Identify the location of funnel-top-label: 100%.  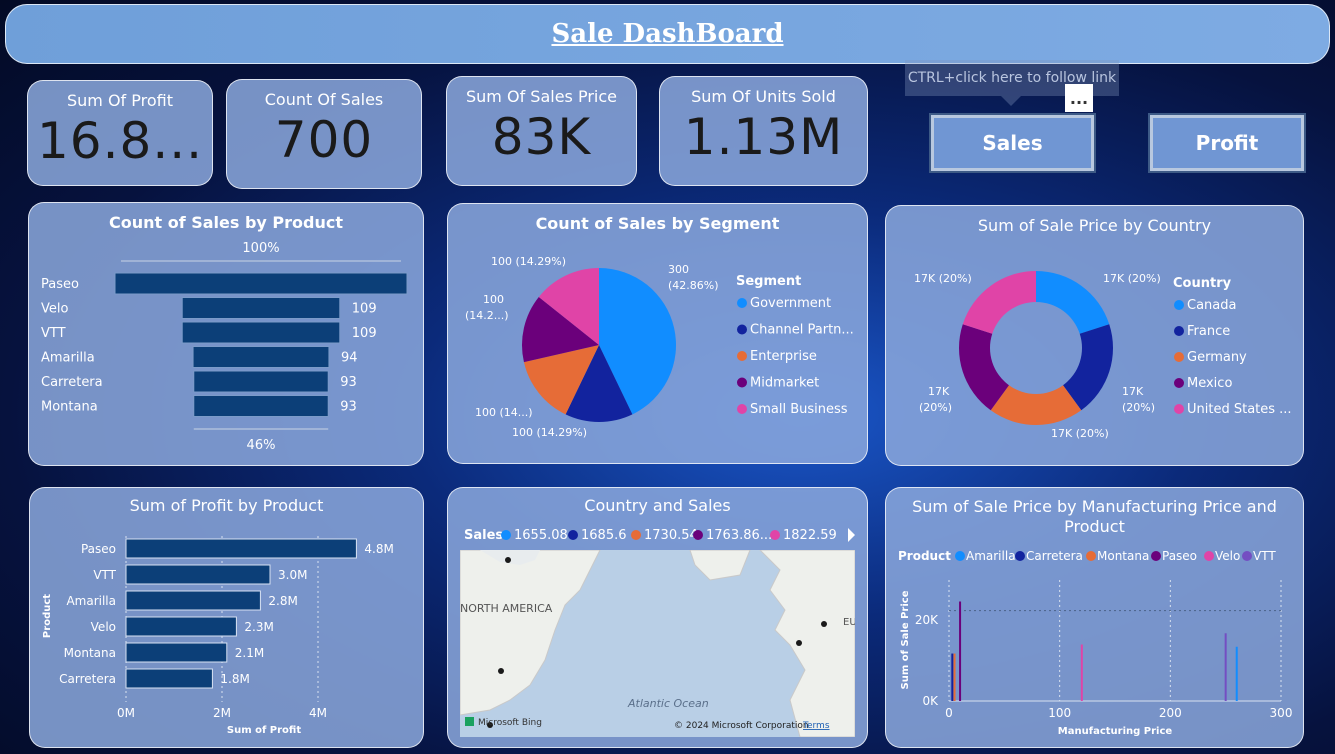
(260, 248).